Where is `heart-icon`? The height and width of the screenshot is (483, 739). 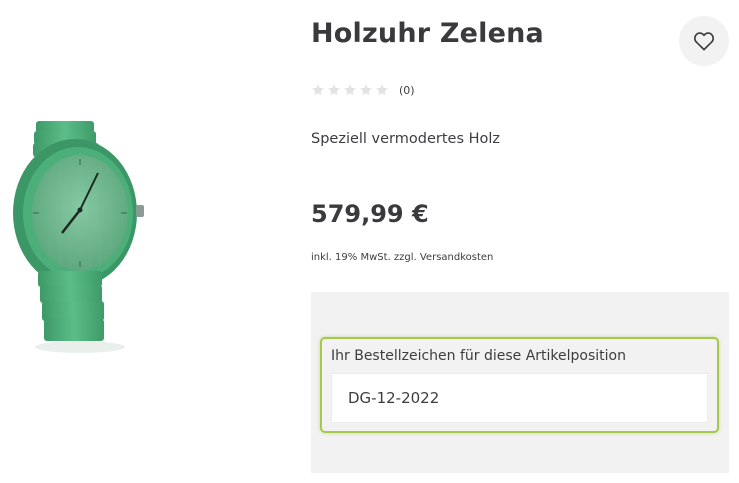 heart-icon is located at coordinates (704, 41).